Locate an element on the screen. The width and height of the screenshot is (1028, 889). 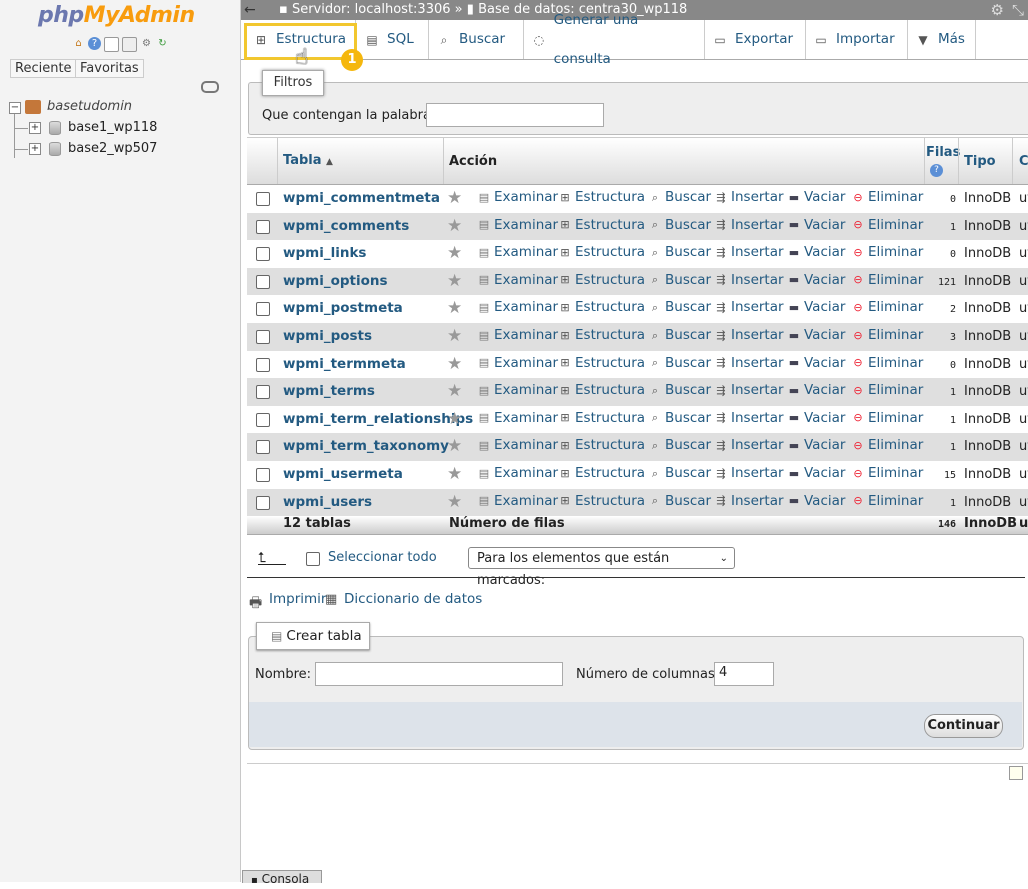
collapse-icon: − is located at coordinates (15, 108).